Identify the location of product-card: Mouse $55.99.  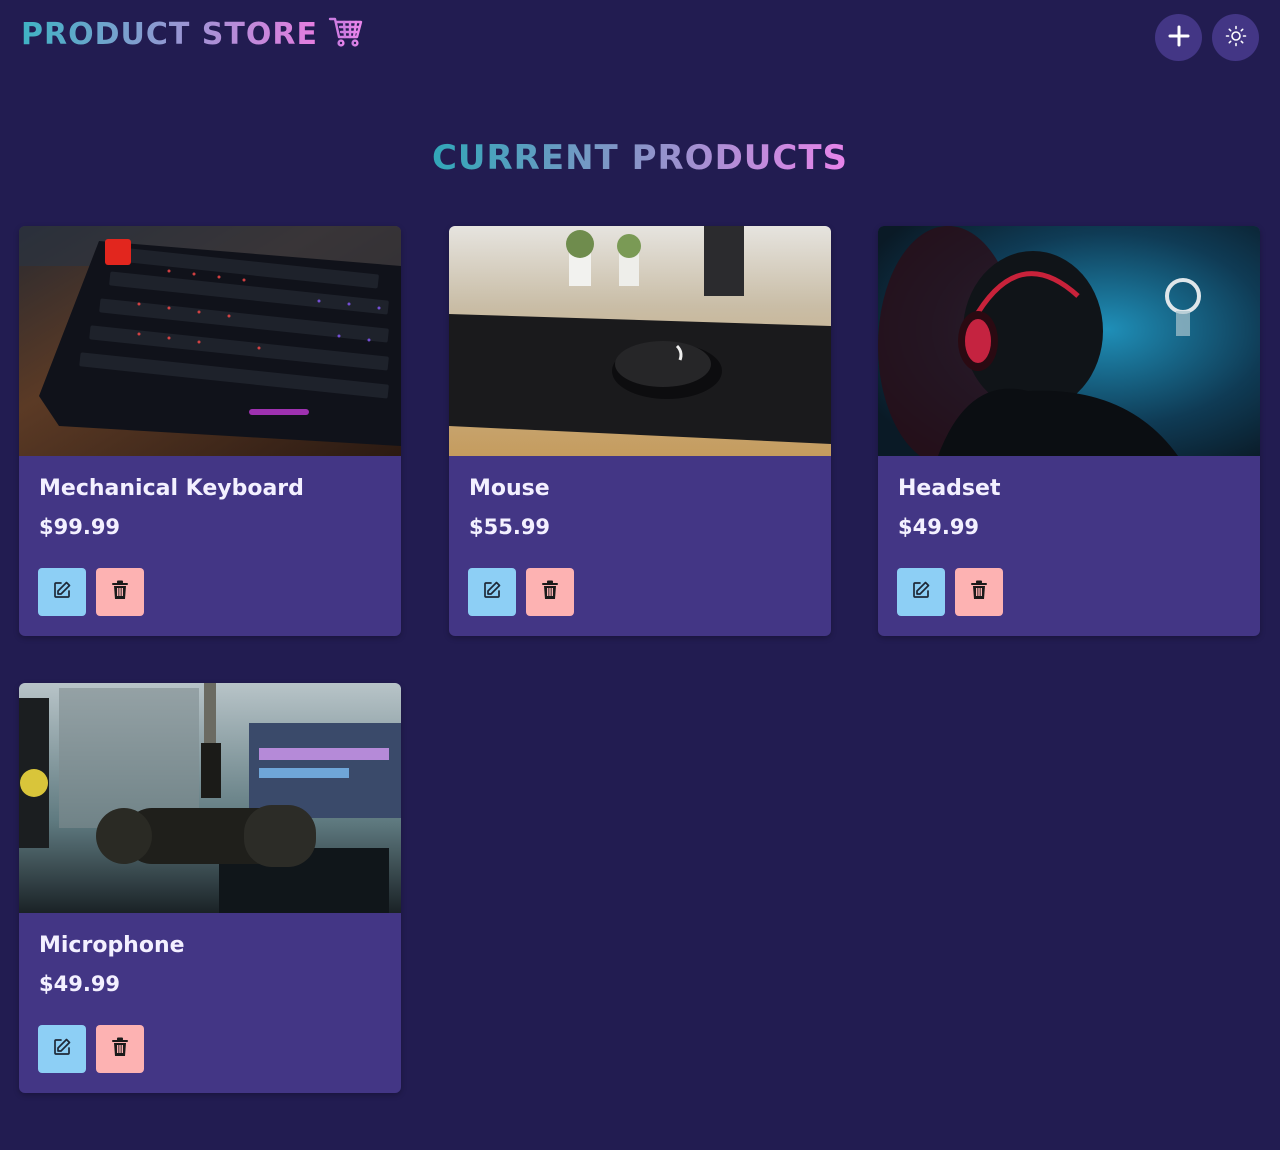
(640, 431).